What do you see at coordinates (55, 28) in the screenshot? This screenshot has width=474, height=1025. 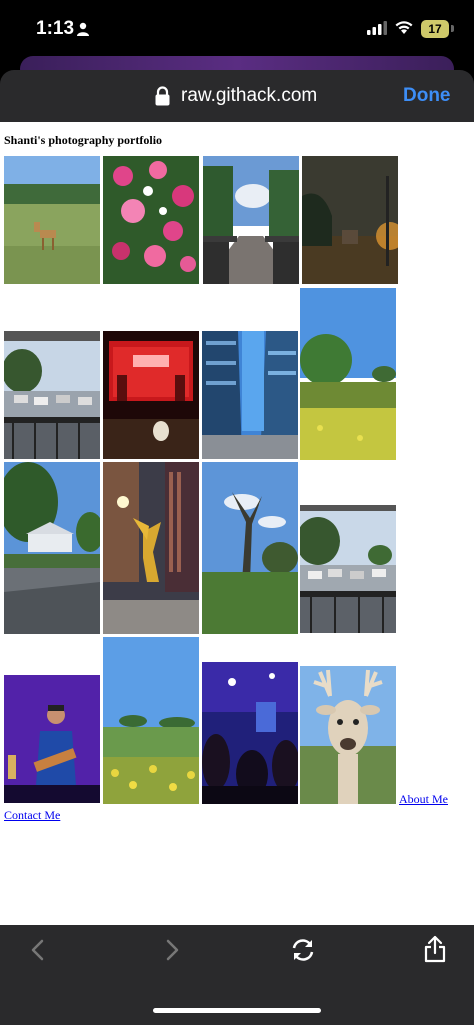 I see `clock: 1:13` at bounding box center [55, 28].